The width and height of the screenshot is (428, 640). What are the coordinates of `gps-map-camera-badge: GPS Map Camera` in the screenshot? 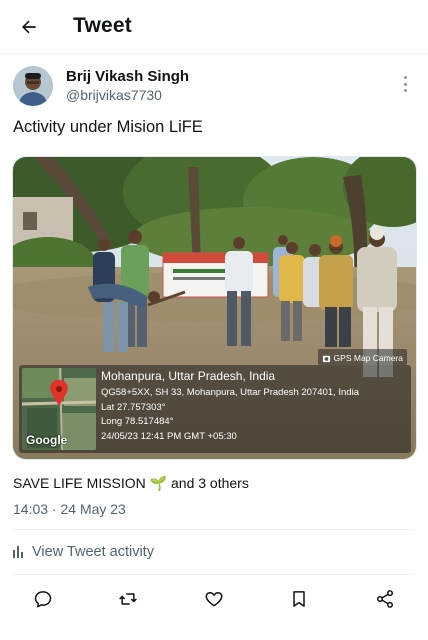 It's located at (362, 357).